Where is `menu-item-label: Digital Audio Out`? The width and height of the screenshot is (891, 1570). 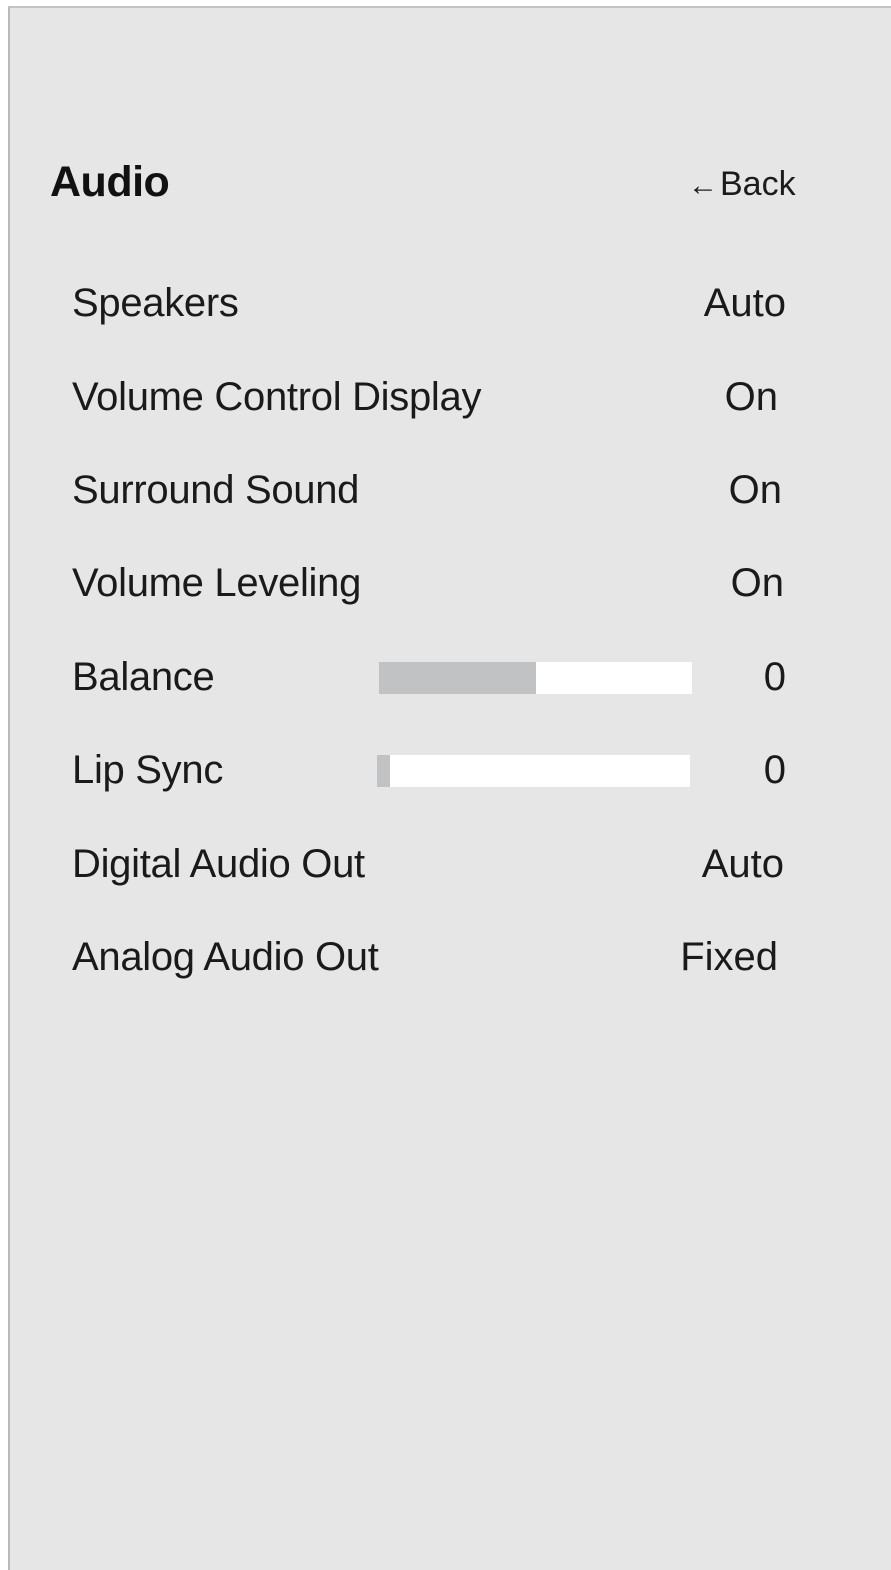
menu-item-label: Digital Audio Out is located at coordinates (218, 864).